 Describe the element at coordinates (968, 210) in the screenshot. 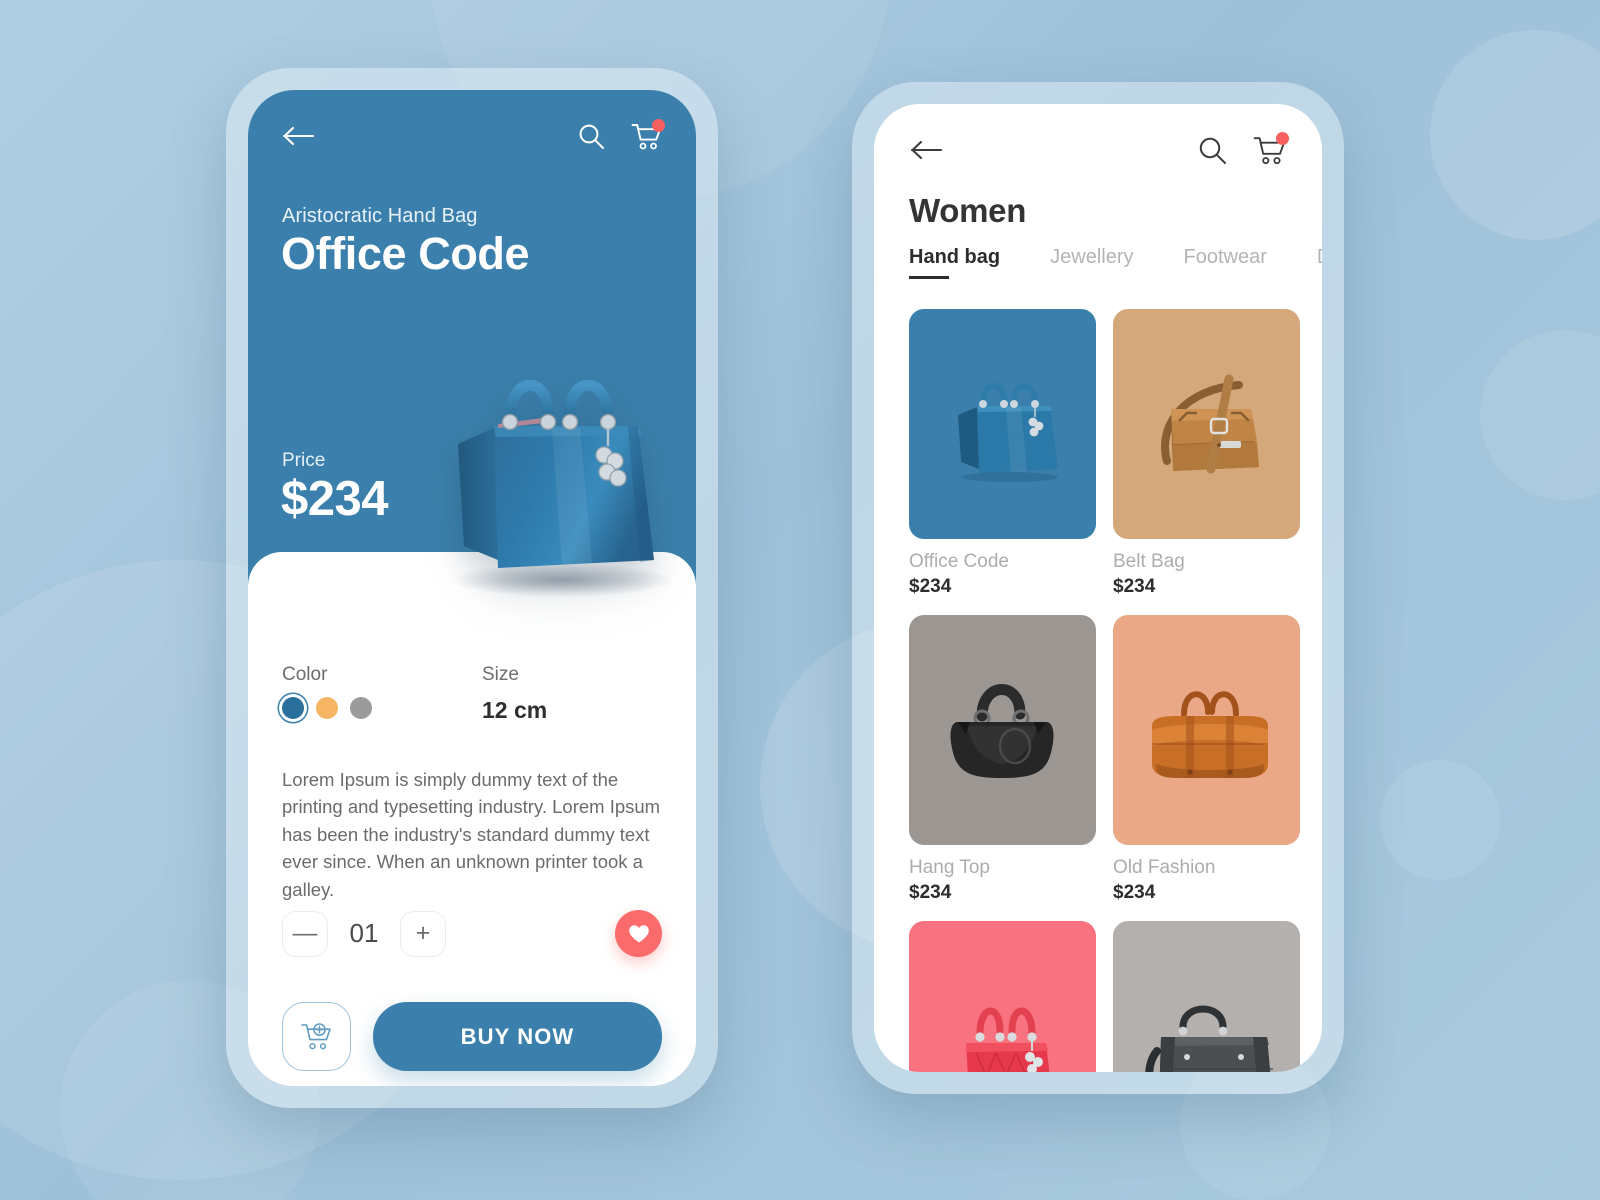

I see `page-title: Women` at that location.